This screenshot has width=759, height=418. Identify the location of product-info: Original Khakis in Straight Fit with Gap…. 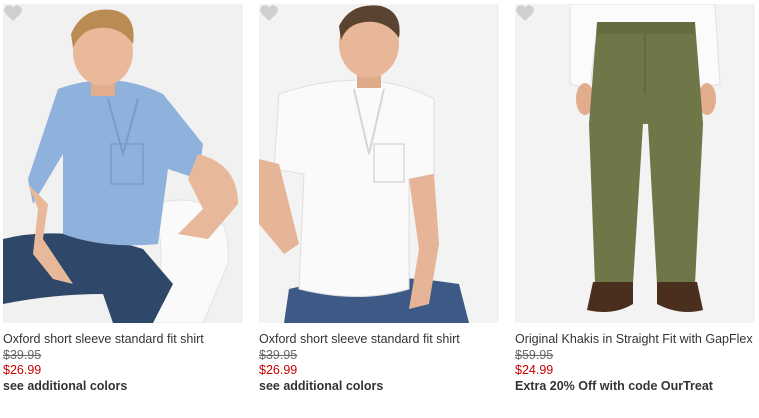
(635, 358).